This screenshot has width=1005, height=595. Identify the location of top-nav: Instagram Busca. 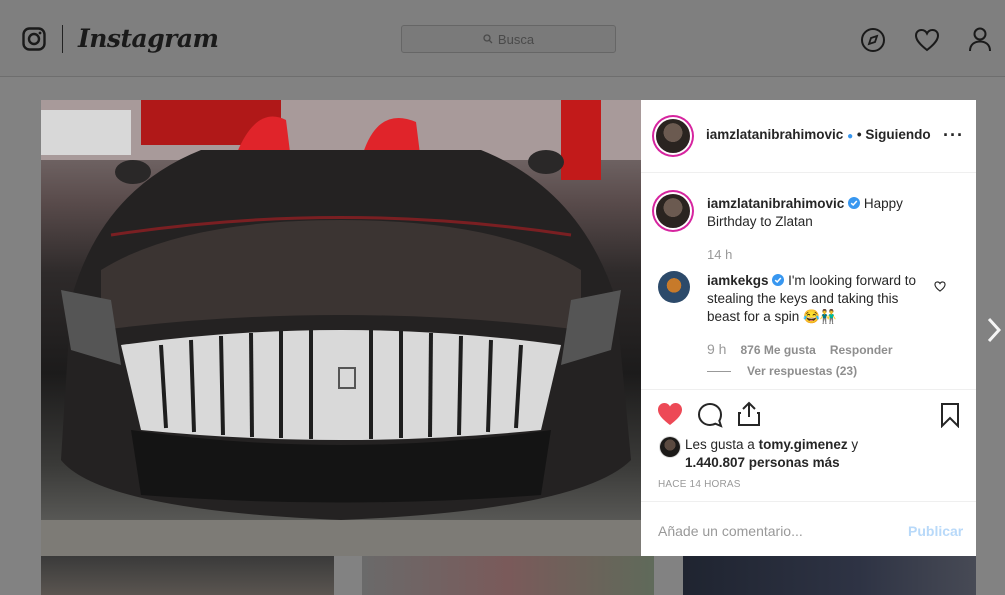
(502, 38).